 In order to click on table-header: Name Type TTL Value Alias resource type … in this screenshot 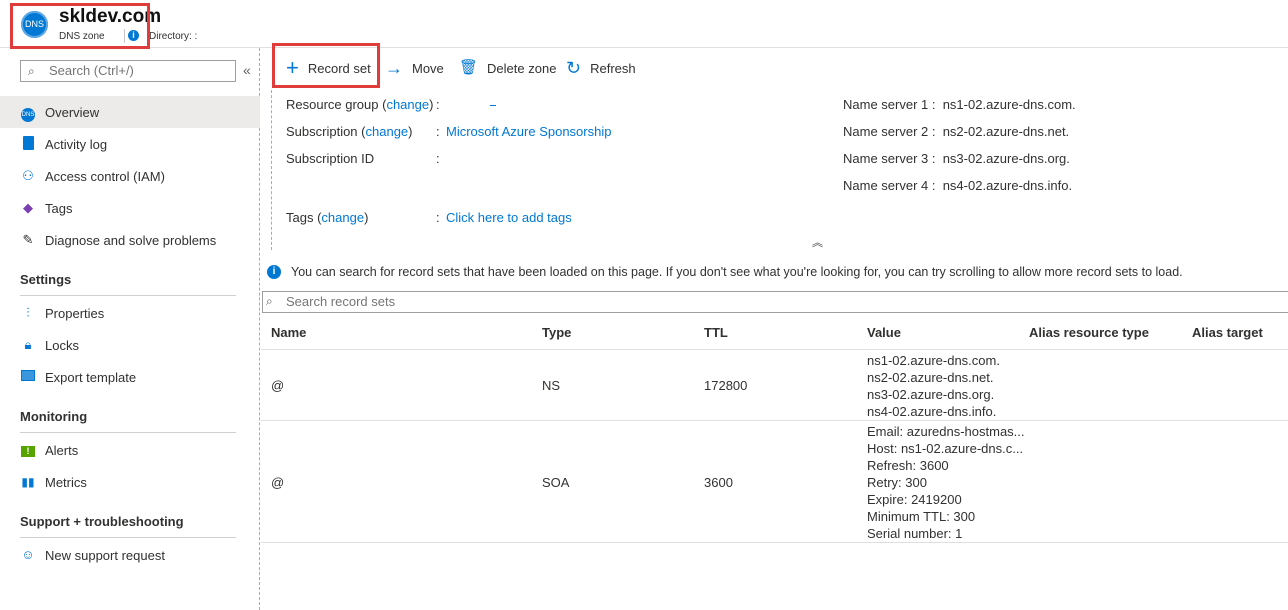, I will do `click(774, 334)`.